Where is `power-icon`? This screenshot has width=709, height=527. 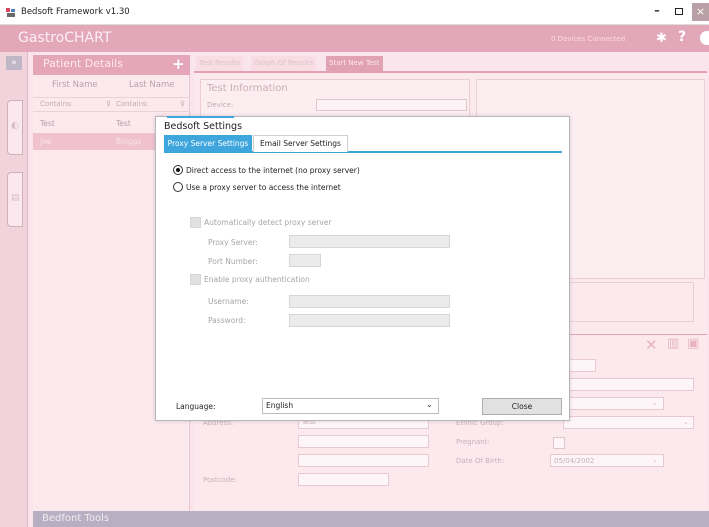 power-icon is located at coordinates (704, 38).